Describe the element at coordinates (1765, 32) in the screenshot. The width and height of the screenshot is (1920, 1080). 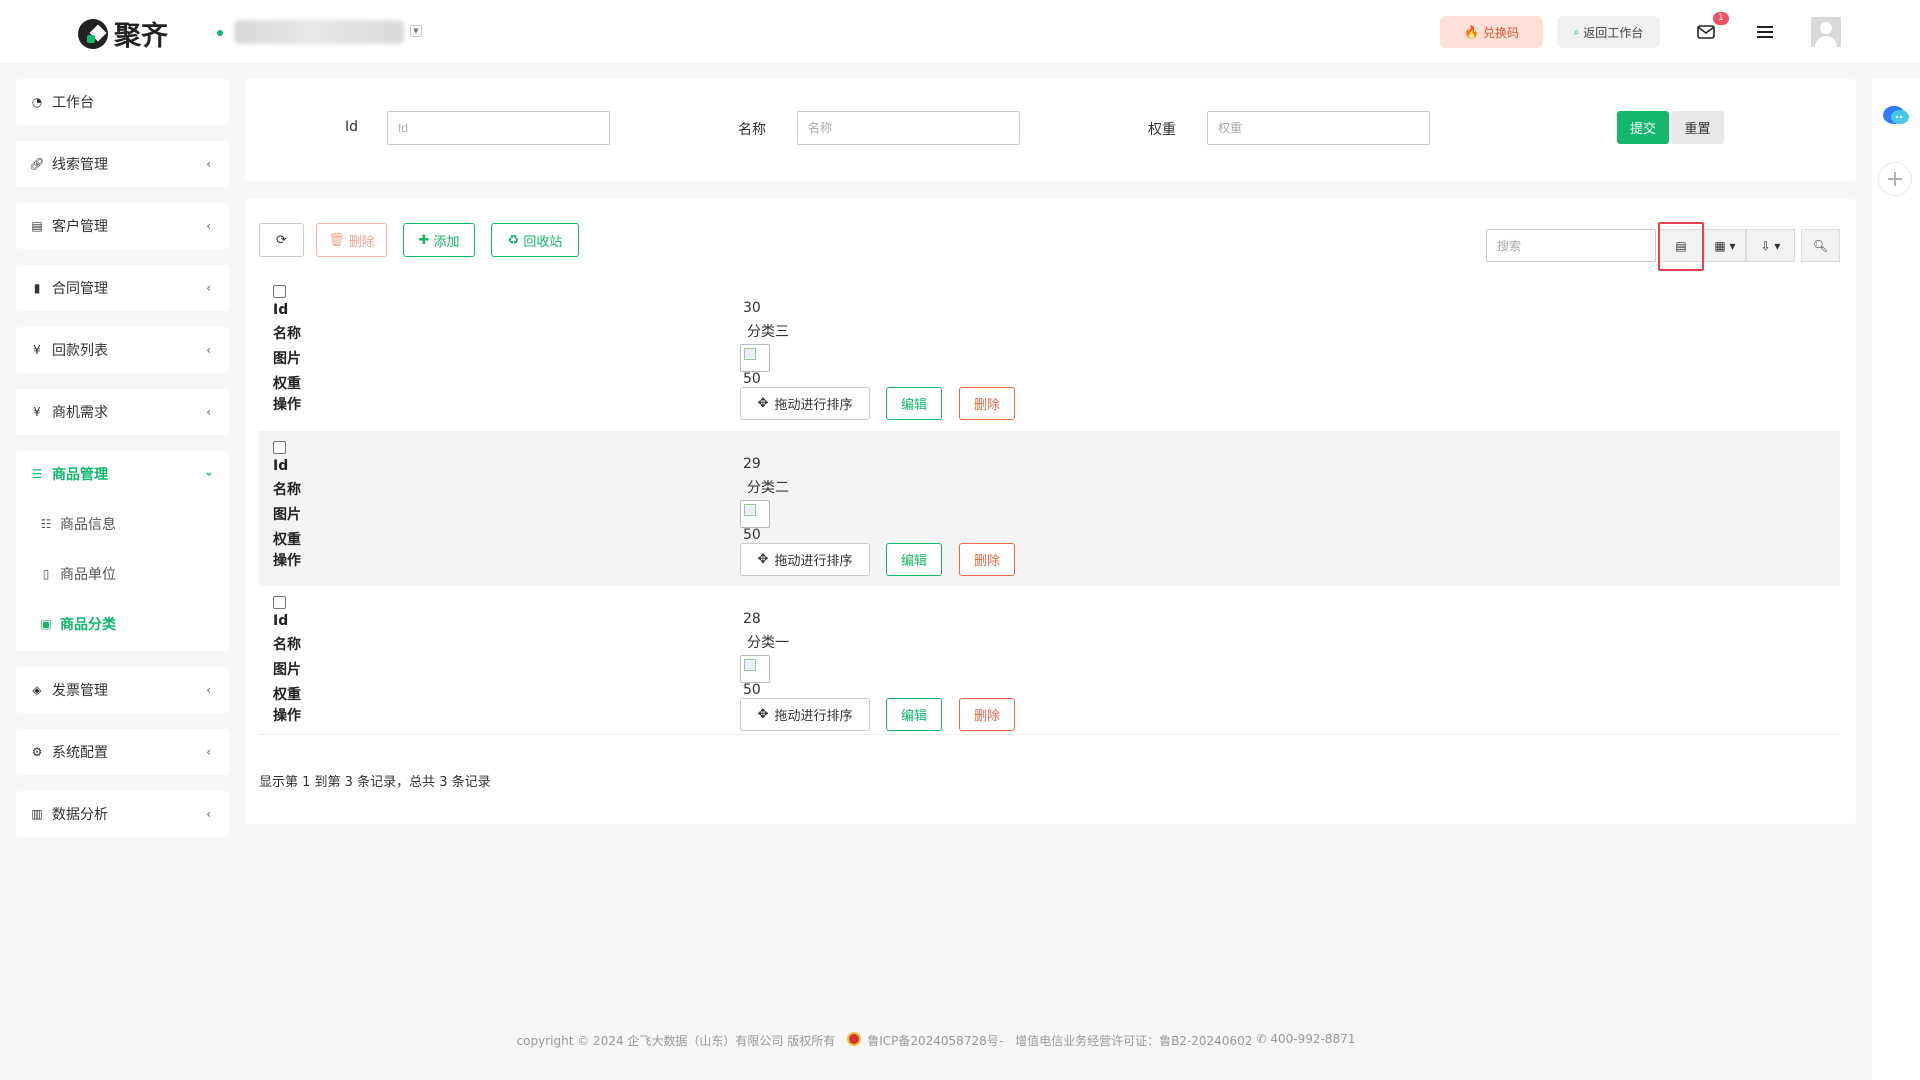
I see `menu-icon` at that location.